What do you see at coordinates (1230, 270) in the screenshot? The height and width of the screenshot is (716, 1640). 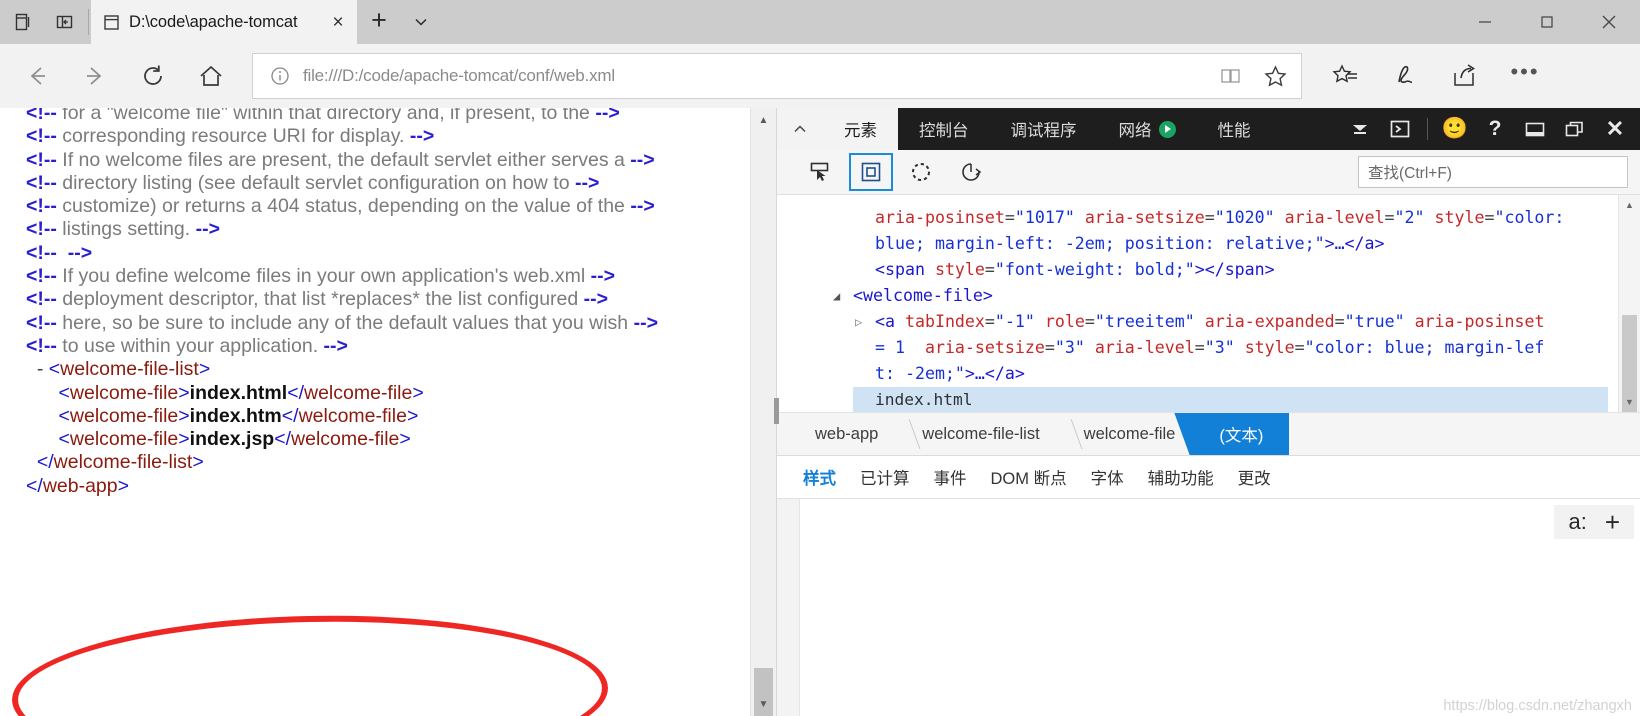 I see `dom-tree-line: <span style="font-weight: bold;"></span>` at bounding box center [1230, 270].